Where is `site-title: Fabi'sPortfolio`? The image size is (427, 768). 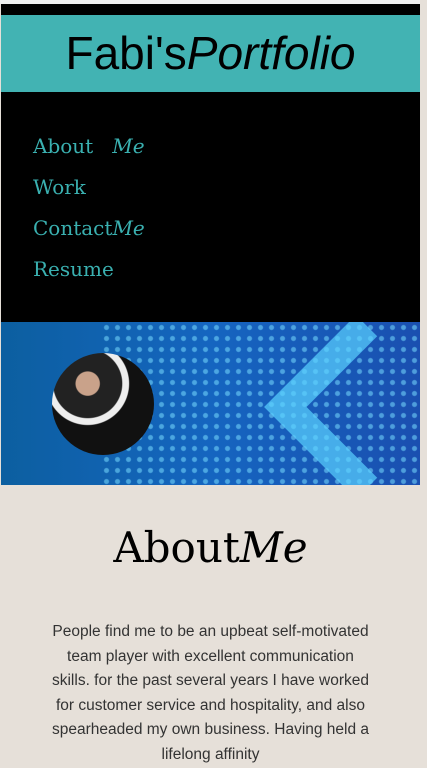 site-title: Fabi'sPortfolio is located at coordinates (210, 53).